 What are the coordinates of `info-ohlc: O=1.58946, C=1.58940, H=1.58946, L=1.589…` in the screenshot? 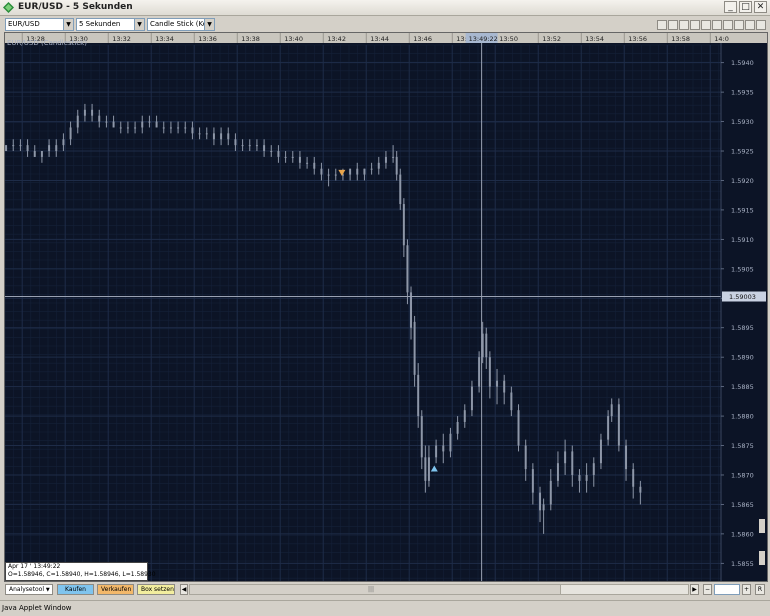 It's located at (82, 574).